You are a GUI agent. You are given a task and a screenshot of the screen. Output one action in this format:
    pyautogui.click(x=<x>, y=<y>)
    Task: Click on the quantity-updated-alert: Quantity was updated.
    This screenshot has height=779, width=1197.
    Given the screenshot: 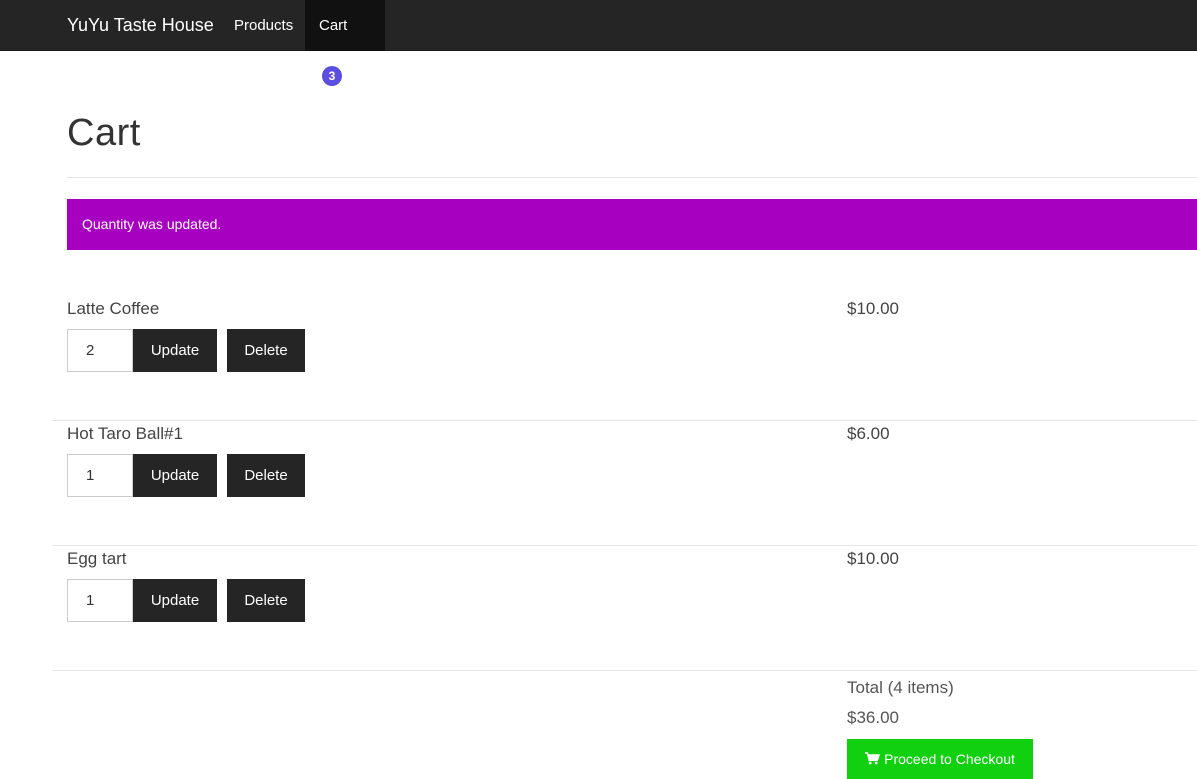 What is the action you would take?
    pyautogui.click(x=632, y=224)
    